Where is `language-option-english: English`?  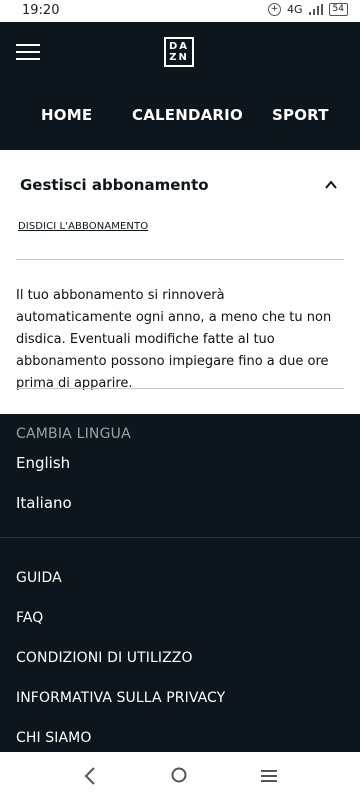 language-option-english: English is located at coordinates (43, 463).